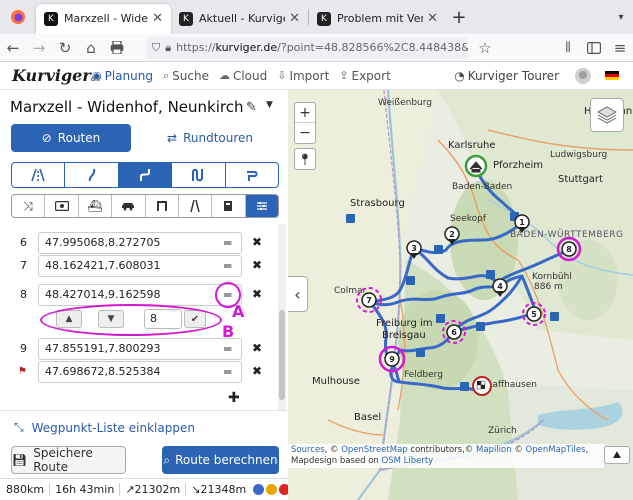 This screenshot has width=633, height=500. Describe the element at coordinates (476, 166) in the screenshot. I see `start-marker-icon` at that location.